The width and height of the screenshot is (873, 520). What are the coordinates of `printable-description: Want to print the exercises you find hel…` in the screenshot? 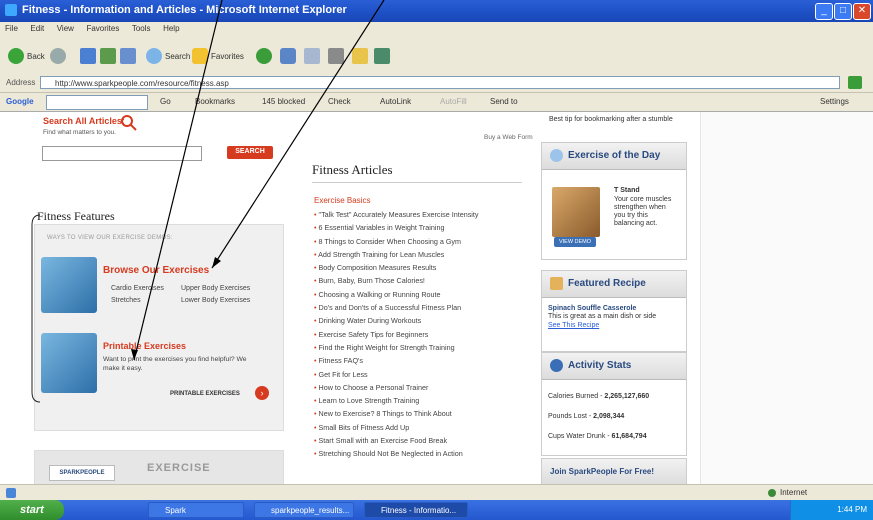 It's located at (175, 364).